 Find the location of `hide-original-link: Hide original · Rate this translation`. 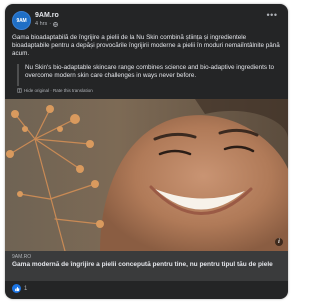

hide-original-link: Hide original · Rate this translation is located at coordinates (55, 90).